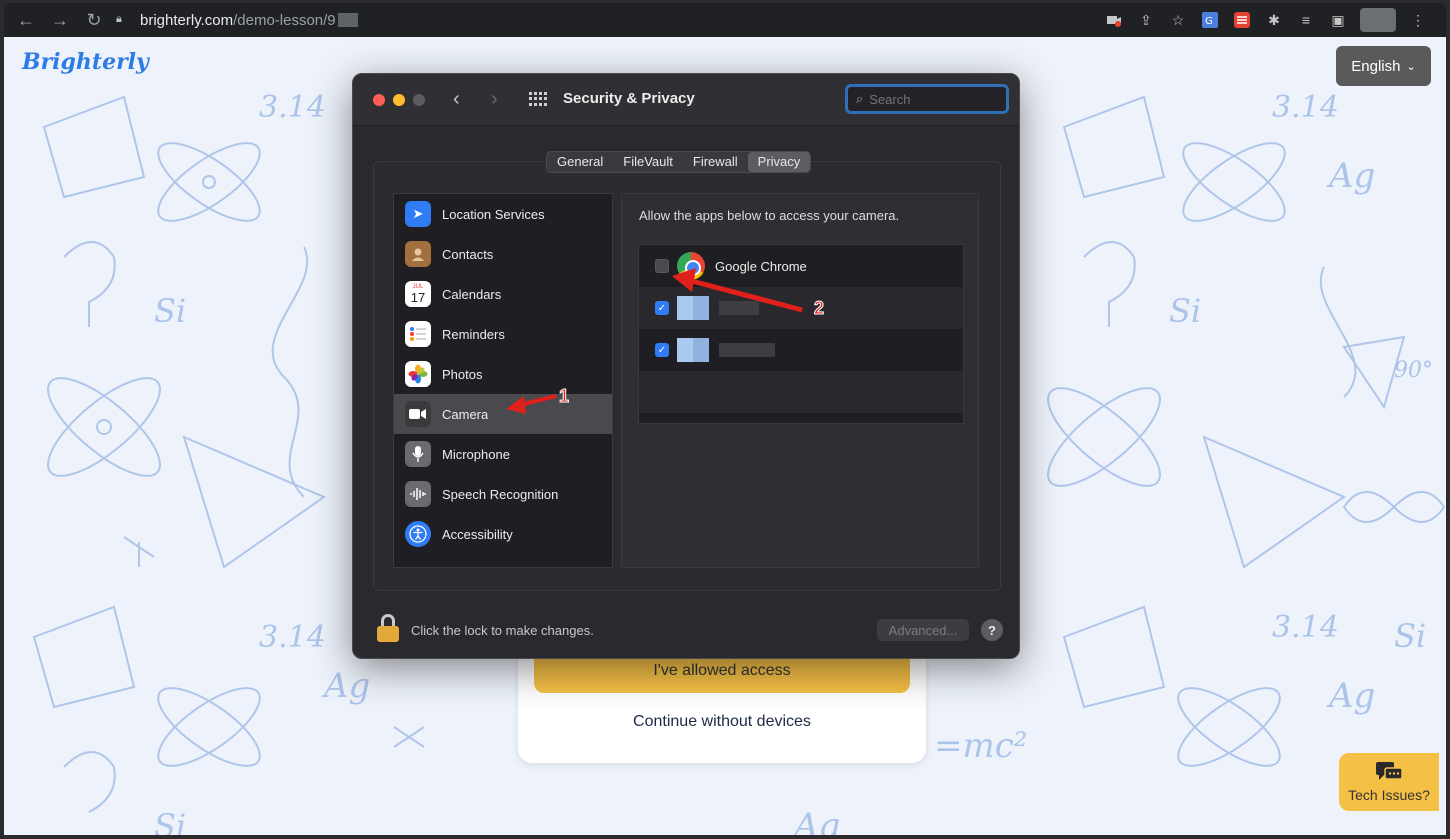 Image resolution: width=1450 pixels, height=839 pixels. I want to click on tab-privacy: Privacy, so click(779, 162).